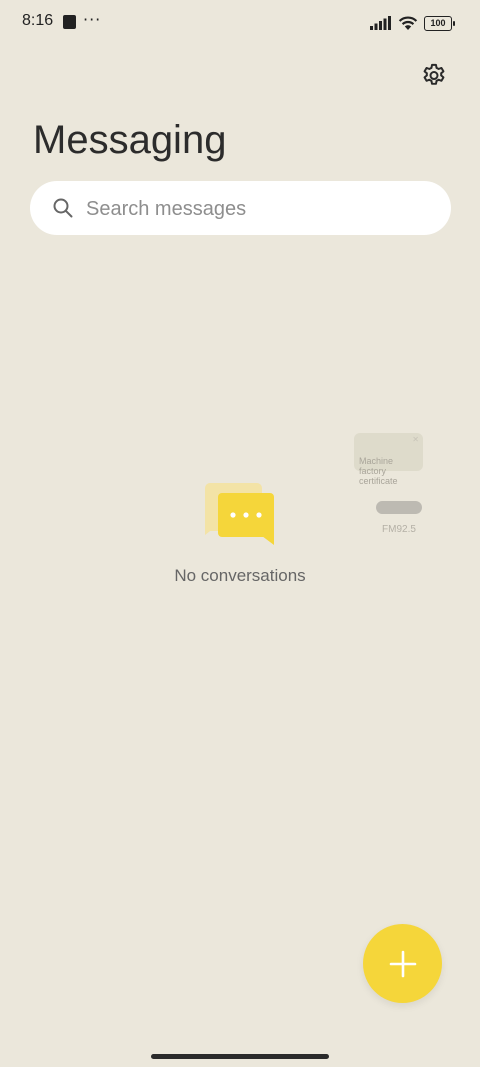 The width and height of the screenshot is (480, 1067). Describe the element at coordinates (38, 20) in the screenshot. I see `status-time: 8:16` at that location.